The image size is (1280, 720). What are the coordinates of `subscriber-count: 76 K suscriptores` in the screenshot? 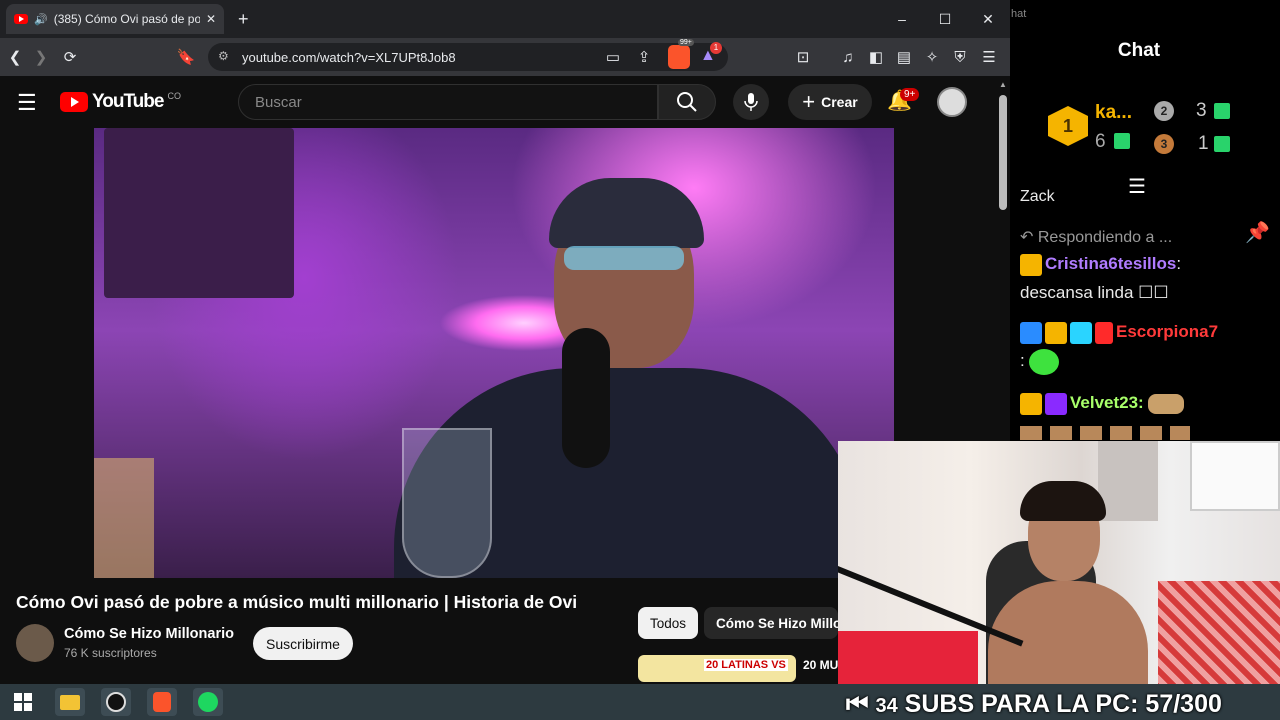 It's located at (110, 653).